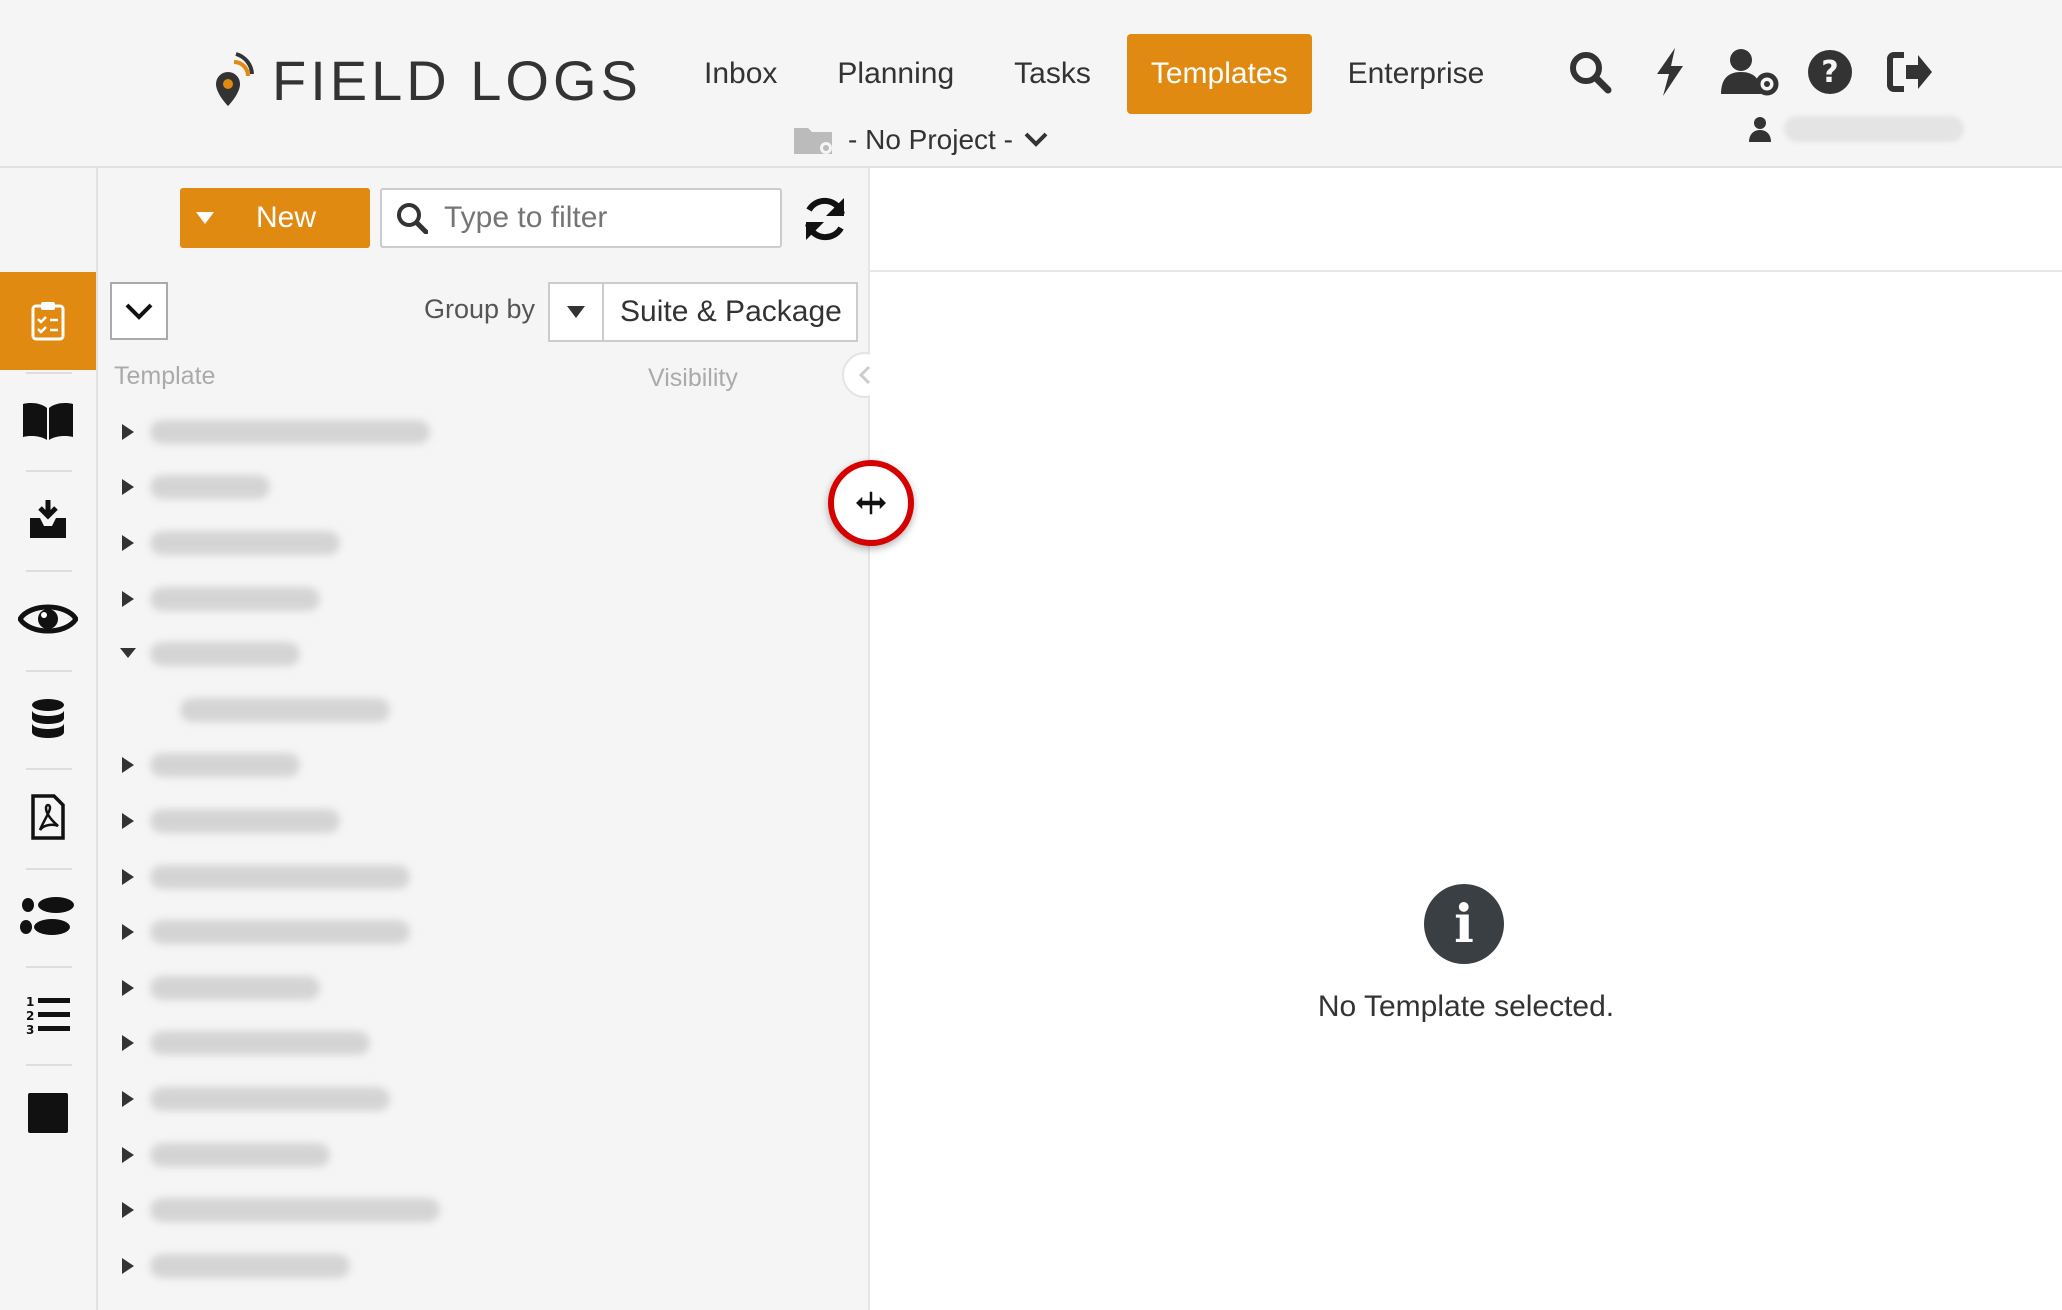  Describe the element at coordinates (235, 79) in the screenshot. I see `location-pin-logo-icon` at that location.